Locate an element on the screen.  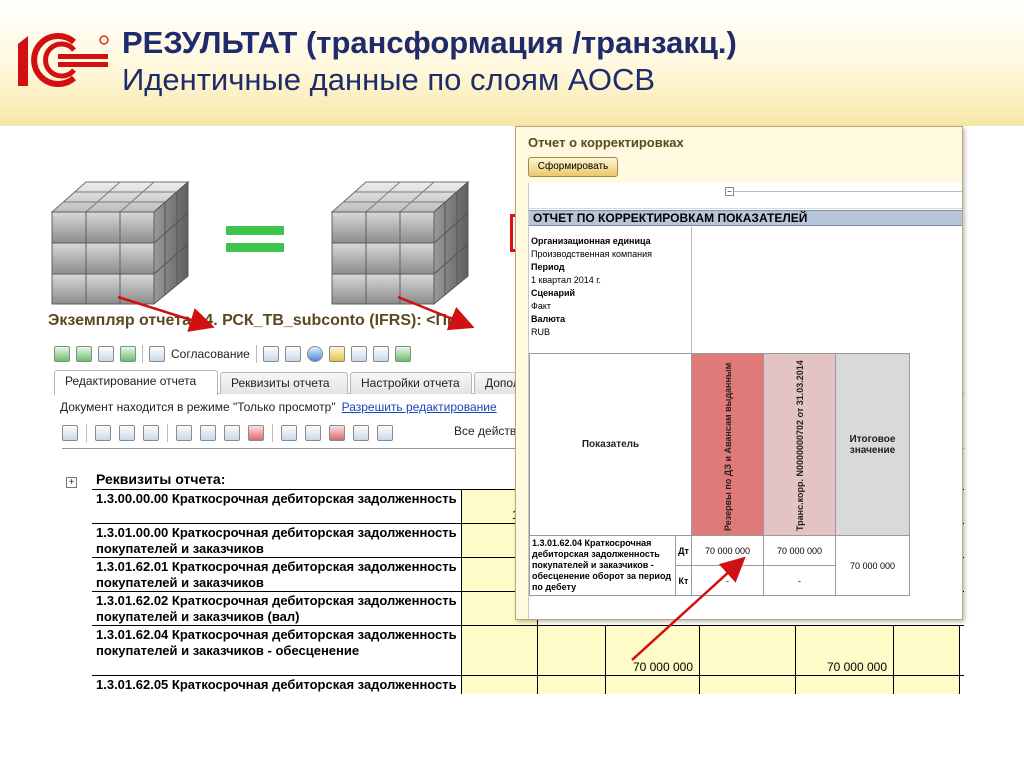
1c-logo is located at coordinates (63, 60).